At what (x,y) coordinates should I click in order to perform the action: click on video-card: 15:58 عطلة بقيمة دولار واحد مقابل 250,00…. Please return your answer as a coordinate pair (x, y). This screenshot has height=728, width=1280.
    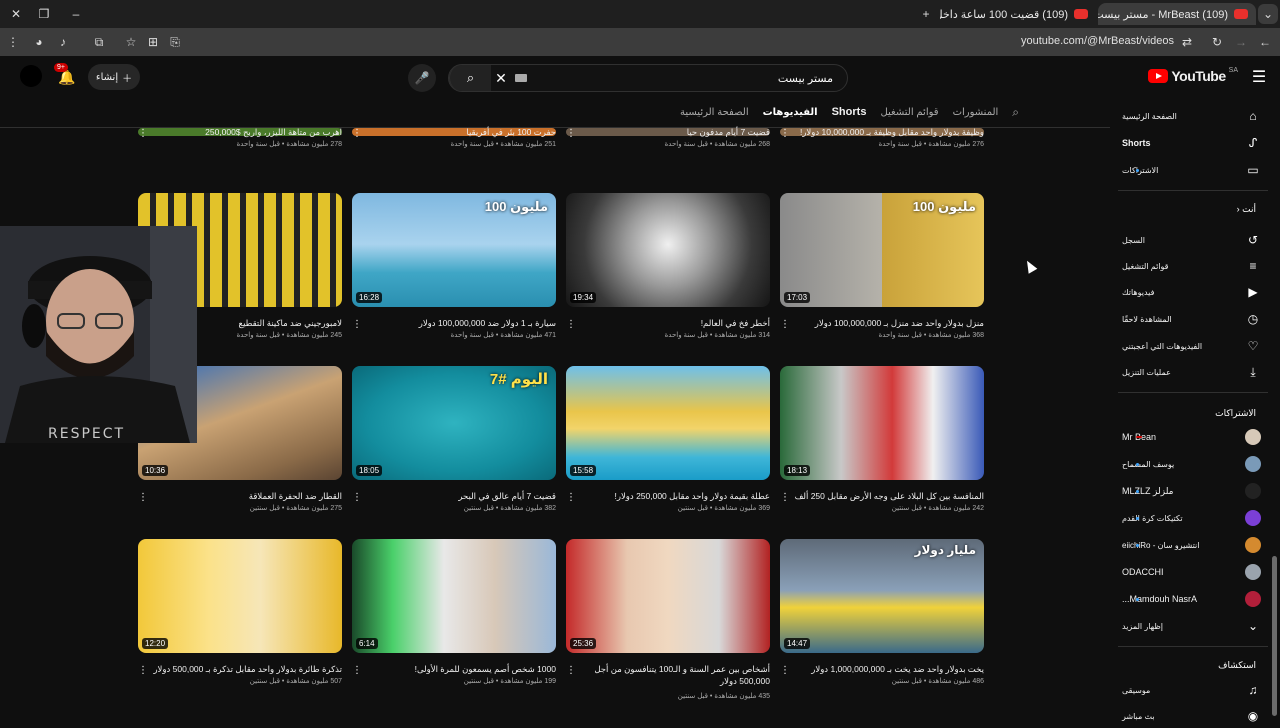
    Looking at the image, I should click on (668, 446).